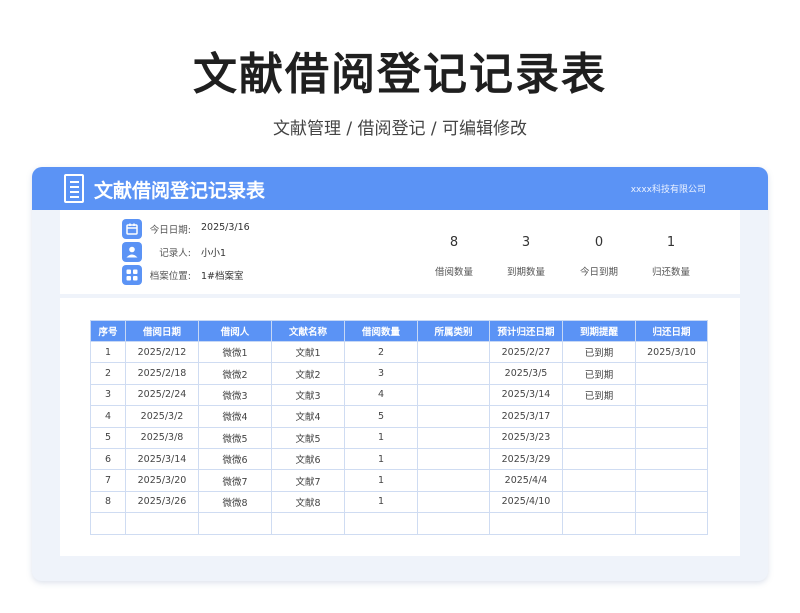  Describe the element at coordinates (214, 253) in the screenshot. I see `recorder-value: 小小1` at that location.